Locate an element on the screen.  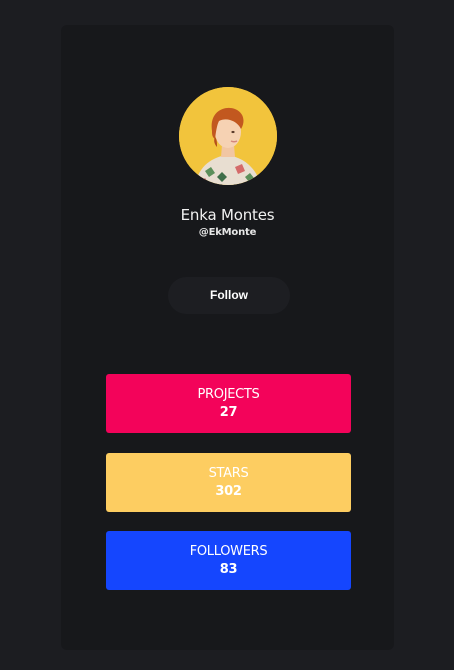
followers-stat: FOLLOWERS 83 is located at coordinates (228, 560).